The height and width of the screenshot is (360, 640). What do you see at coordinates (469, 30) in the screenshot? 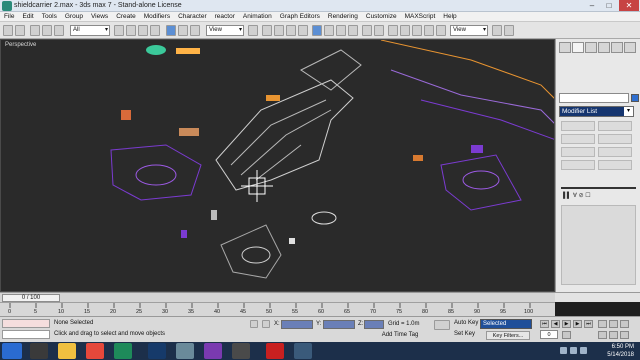
I see `render-type-combo: View ▾` at bounding box center [469, 30].